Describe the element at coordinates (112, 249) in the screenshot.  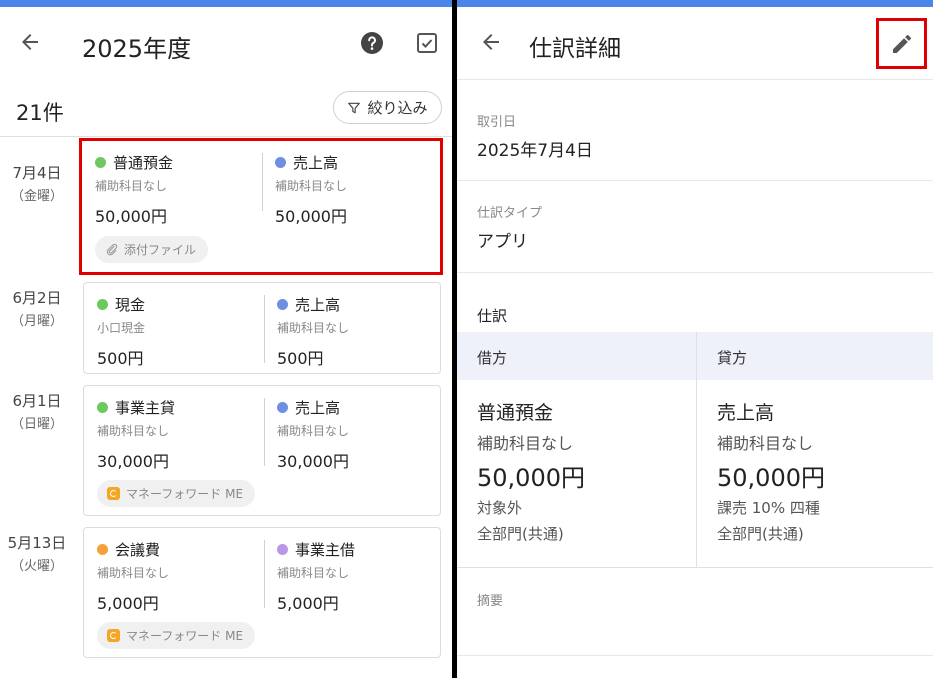
I see `paperclip-icon` at that location.